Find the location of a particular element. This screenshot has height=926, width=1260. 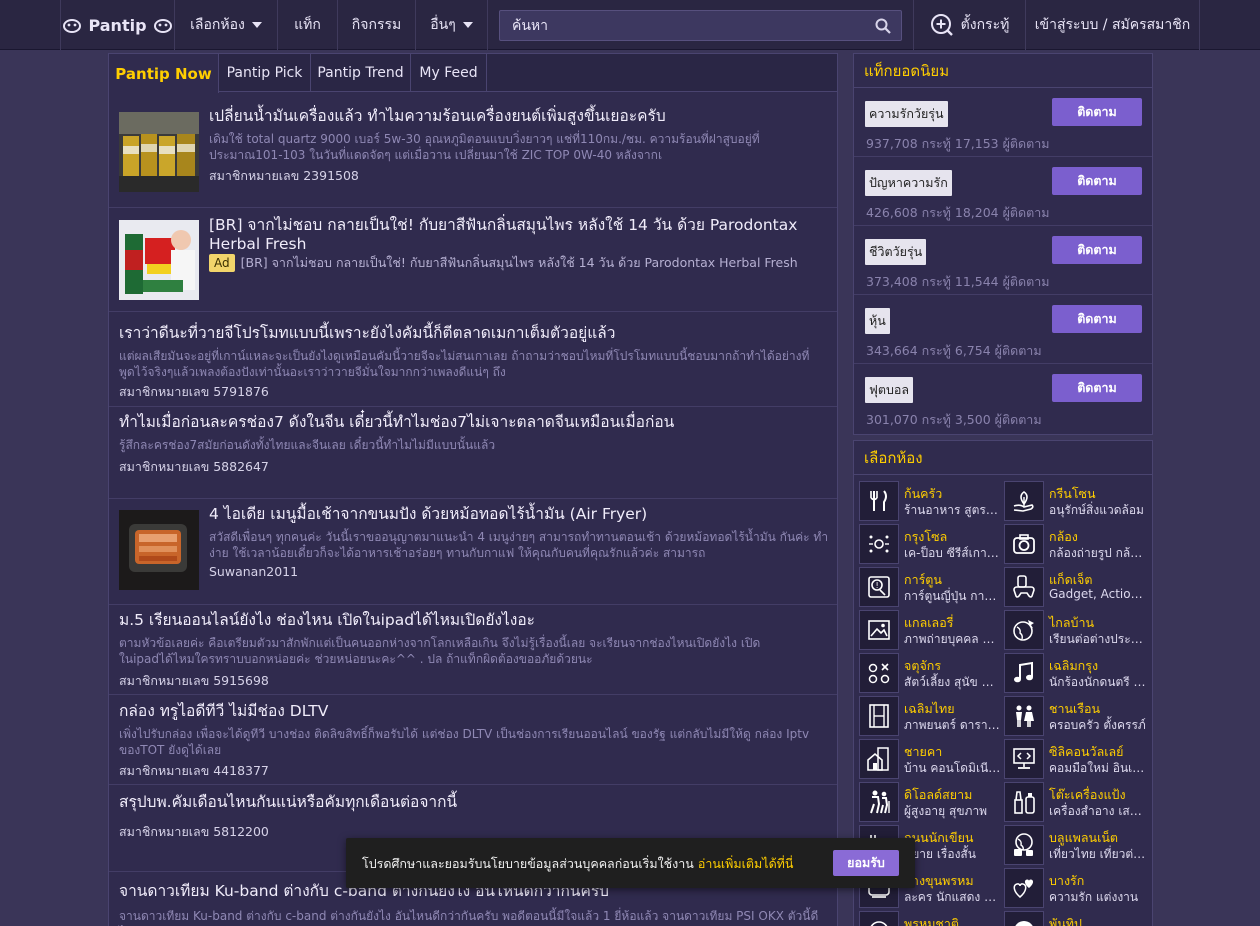

room-item: ก้นครัว ร้านอาหาร สูตรอาหาร is located at coordinates (931, 501).